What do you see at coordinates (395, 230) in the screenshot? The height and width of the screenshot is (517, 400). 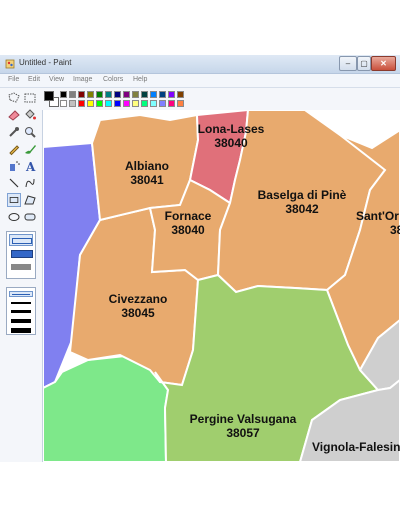 I see `label-sant-or-code: 38` at bounding box center [395, 230].